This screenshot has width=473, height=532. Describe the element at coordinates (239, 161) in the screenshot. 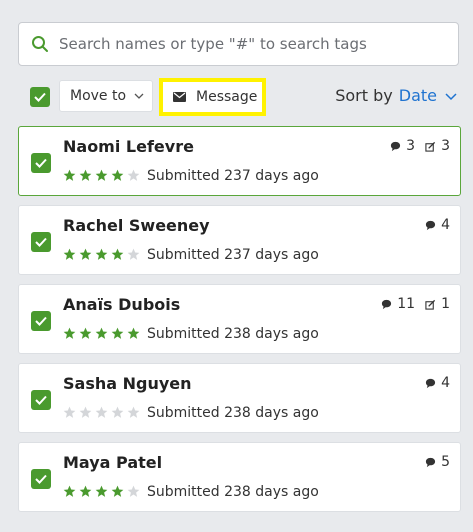

I see `applicant-card: Naomi Lefevre Submitted 237 days ago 33` at that location.